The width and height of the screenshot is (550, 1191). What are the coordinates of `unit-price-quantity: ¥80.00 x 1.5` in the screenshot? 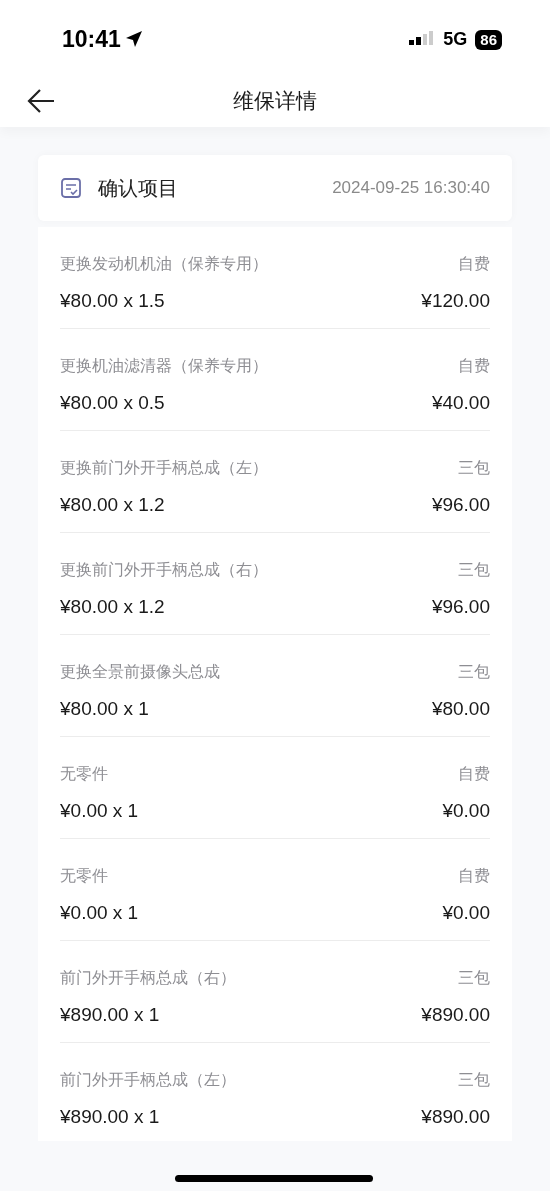 It's located at (112, 301).